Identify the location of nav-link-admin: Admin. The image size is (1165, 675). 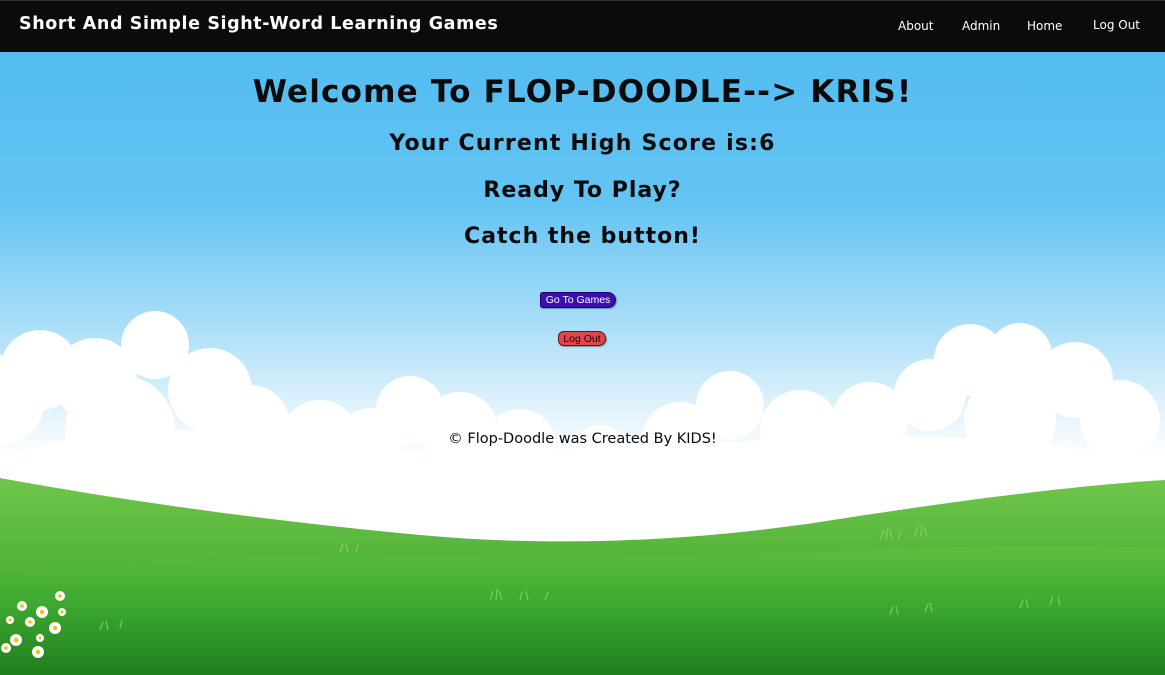
(981, 26).